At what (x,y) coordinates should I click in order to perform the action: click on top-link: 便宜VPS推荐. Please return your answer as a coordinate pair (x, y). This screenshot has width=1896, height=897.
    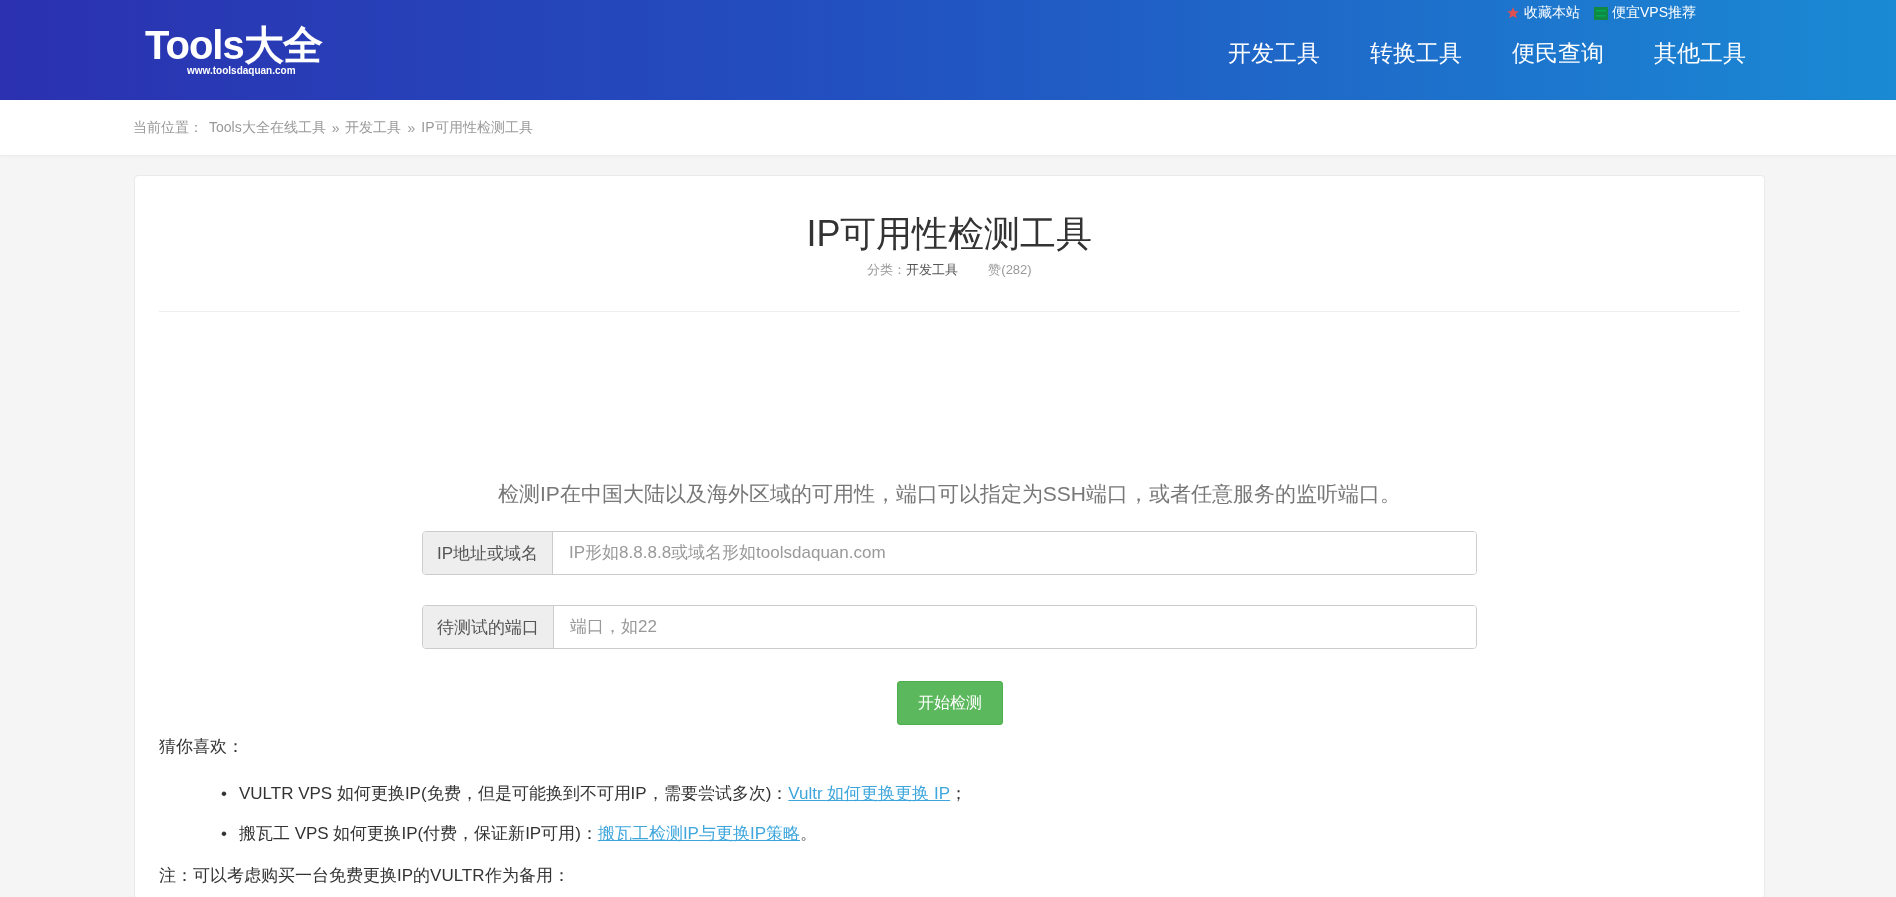
    Looking at the image, I should click on (1645, 13).